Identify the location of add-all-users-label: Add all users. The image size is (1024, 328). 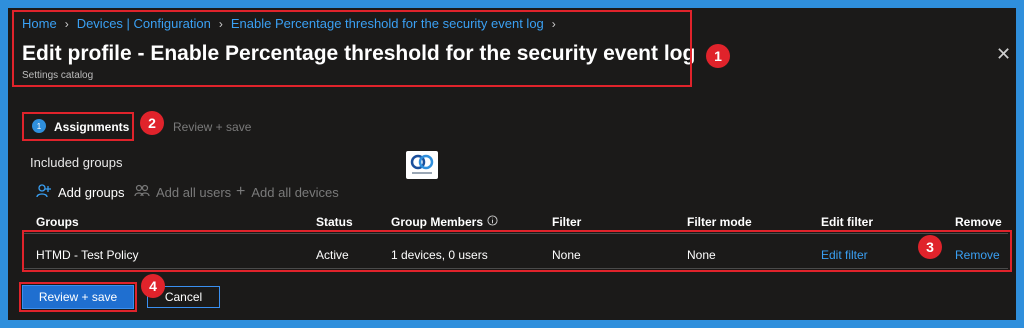
(194, 192).